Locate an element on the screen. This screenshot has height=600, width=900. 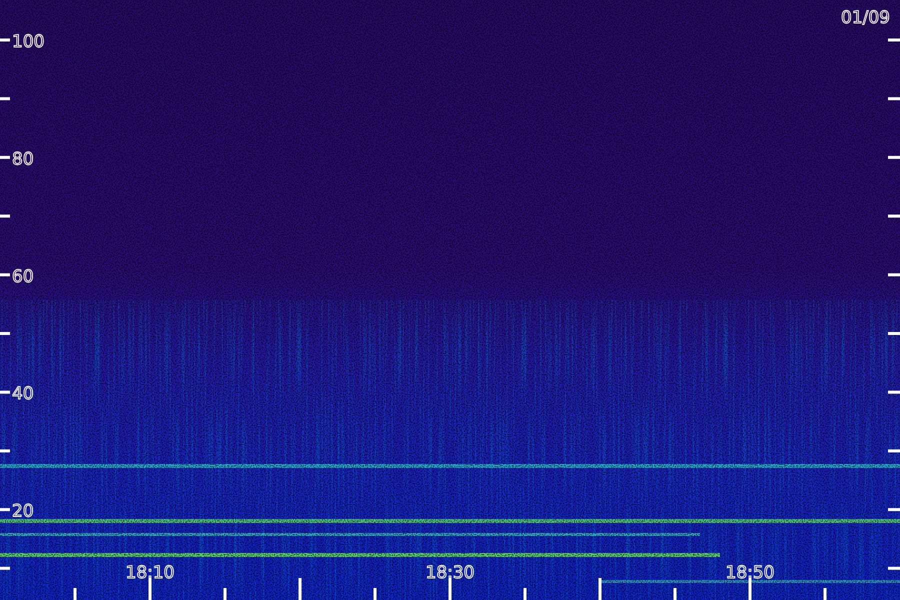
y-axis-label: 60 is located at coordinates (23, 276).